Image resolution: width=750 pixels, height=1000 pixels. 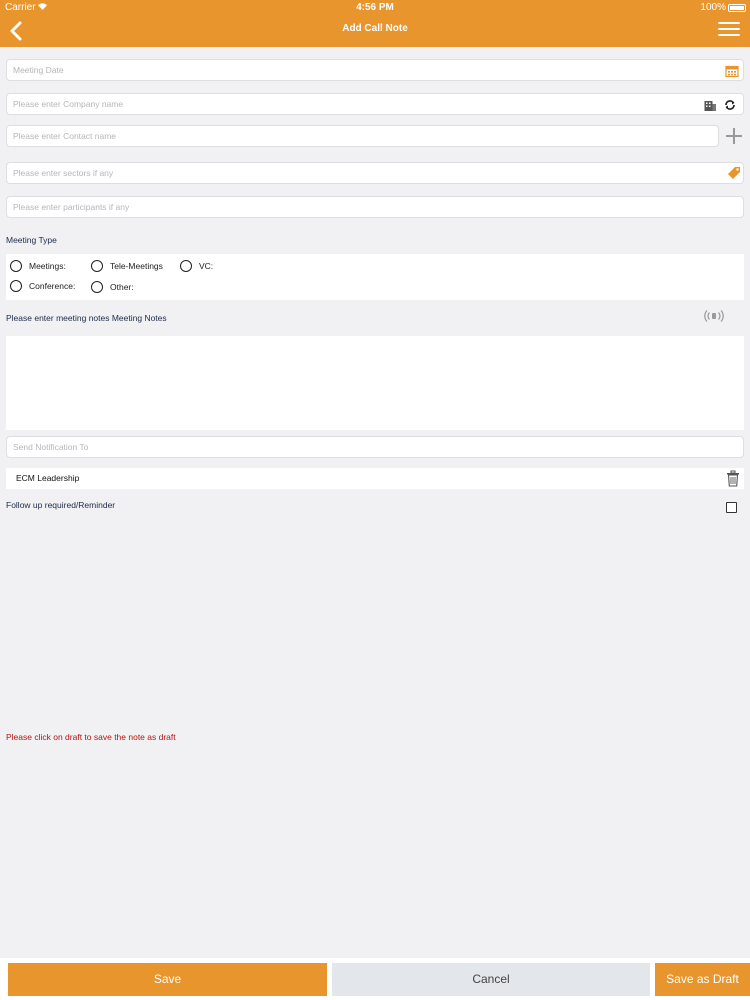 I want to click on meeting-notes-label: Please enter meeting notes Meeting Notes, so click(x=86, y=318).